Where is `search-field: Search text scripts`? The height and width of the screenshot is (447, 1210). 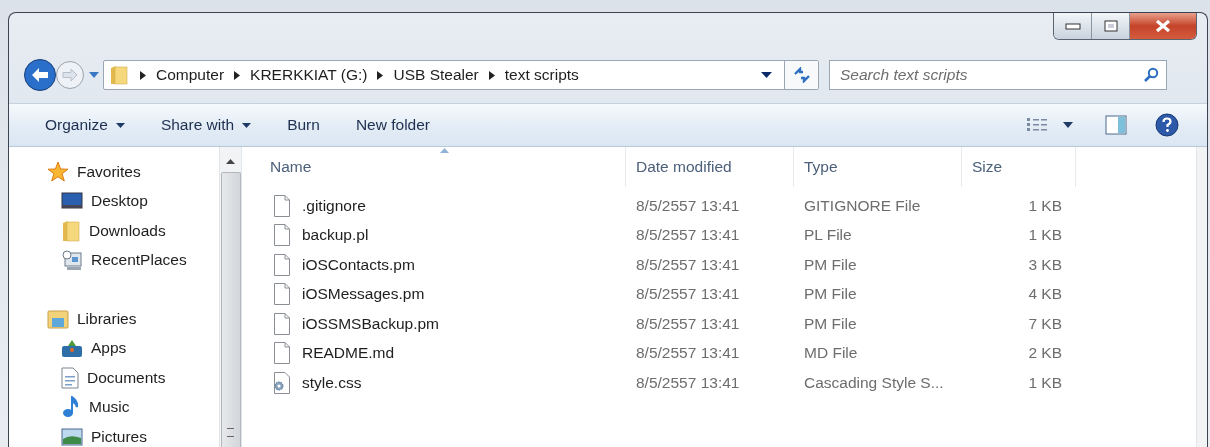 search-field: Search text scripts is located at coordinates (998, 75).